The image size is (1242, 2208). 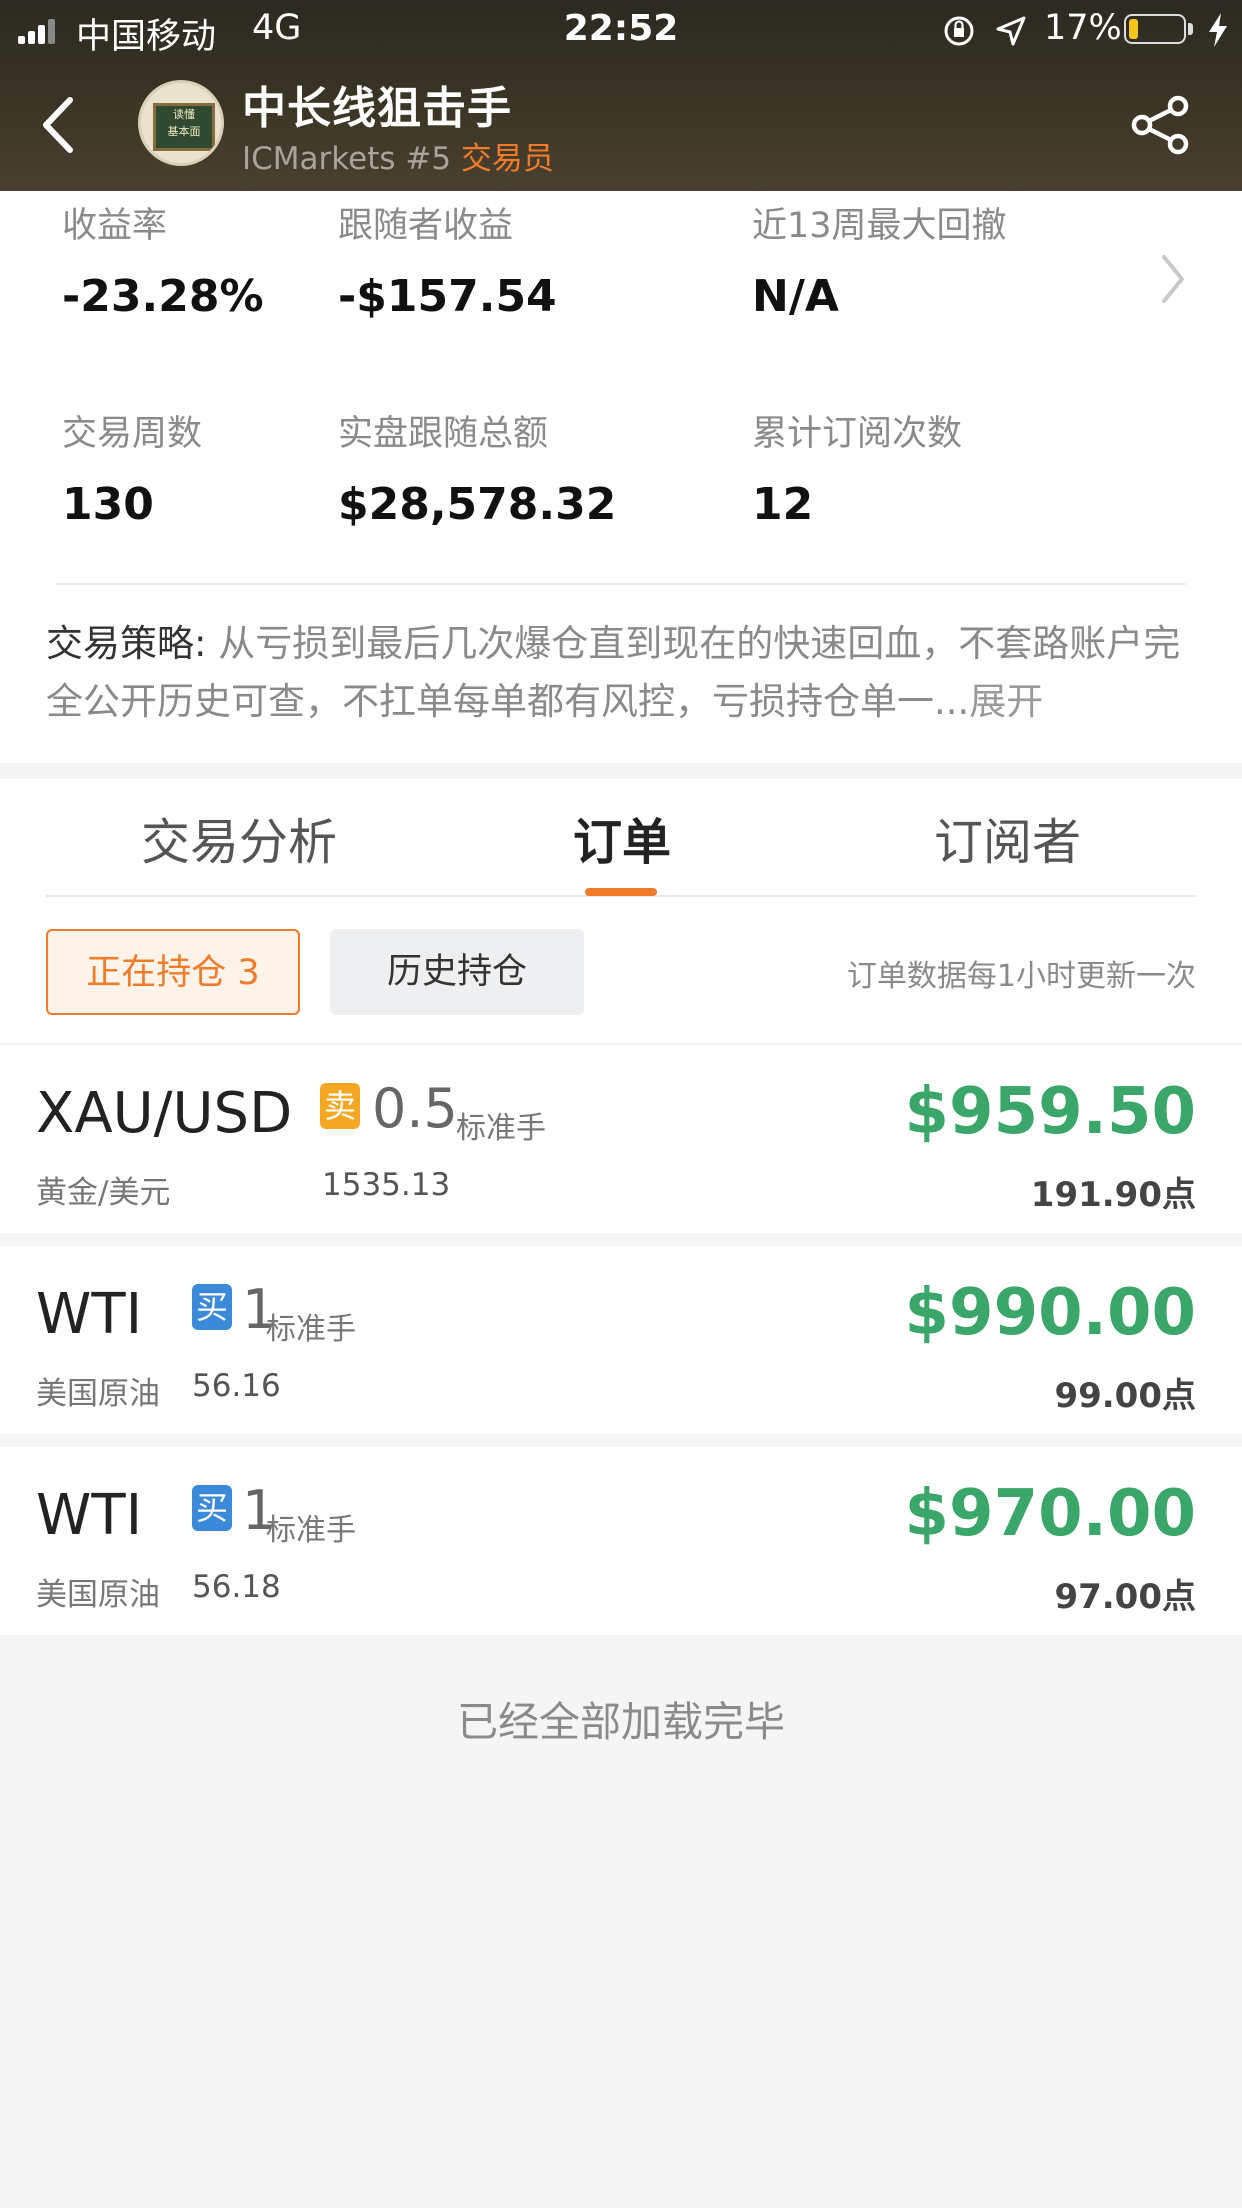 What do you see at coordinates (621, 584) in the screenshot?
I see `divider` at bounding box center [621, 584].